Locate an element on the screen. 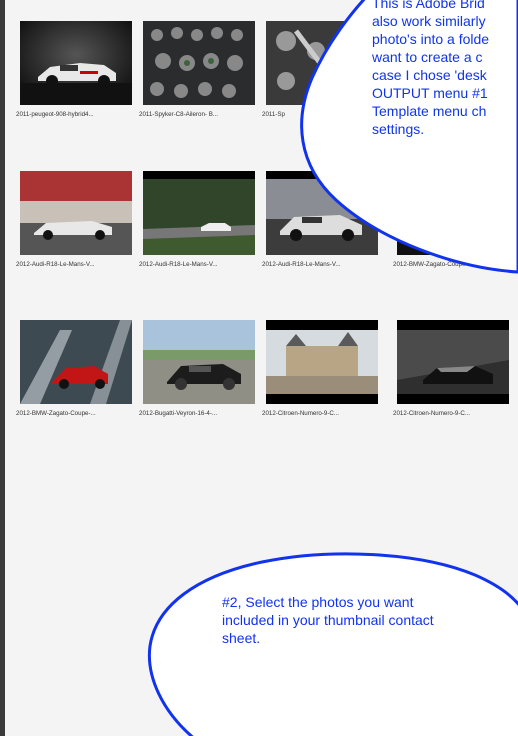 The width and height of the screenshot is (518, 736). callout-top-line: OUTPUT menu #1 is located at coordinates (430, 93).